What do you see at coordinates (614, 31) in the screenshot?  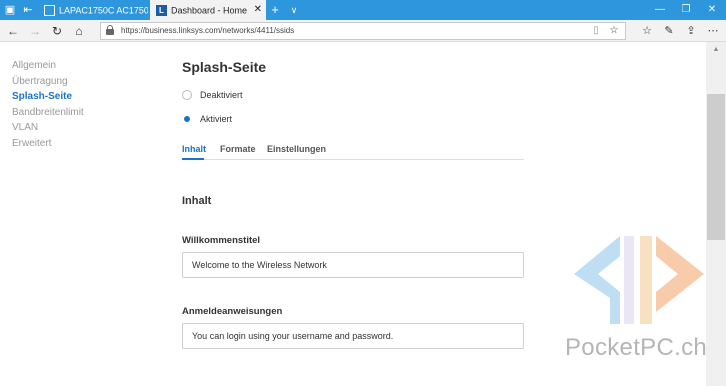 I see `favorite-star-icon: ☆` at bounding box center [614, 31].